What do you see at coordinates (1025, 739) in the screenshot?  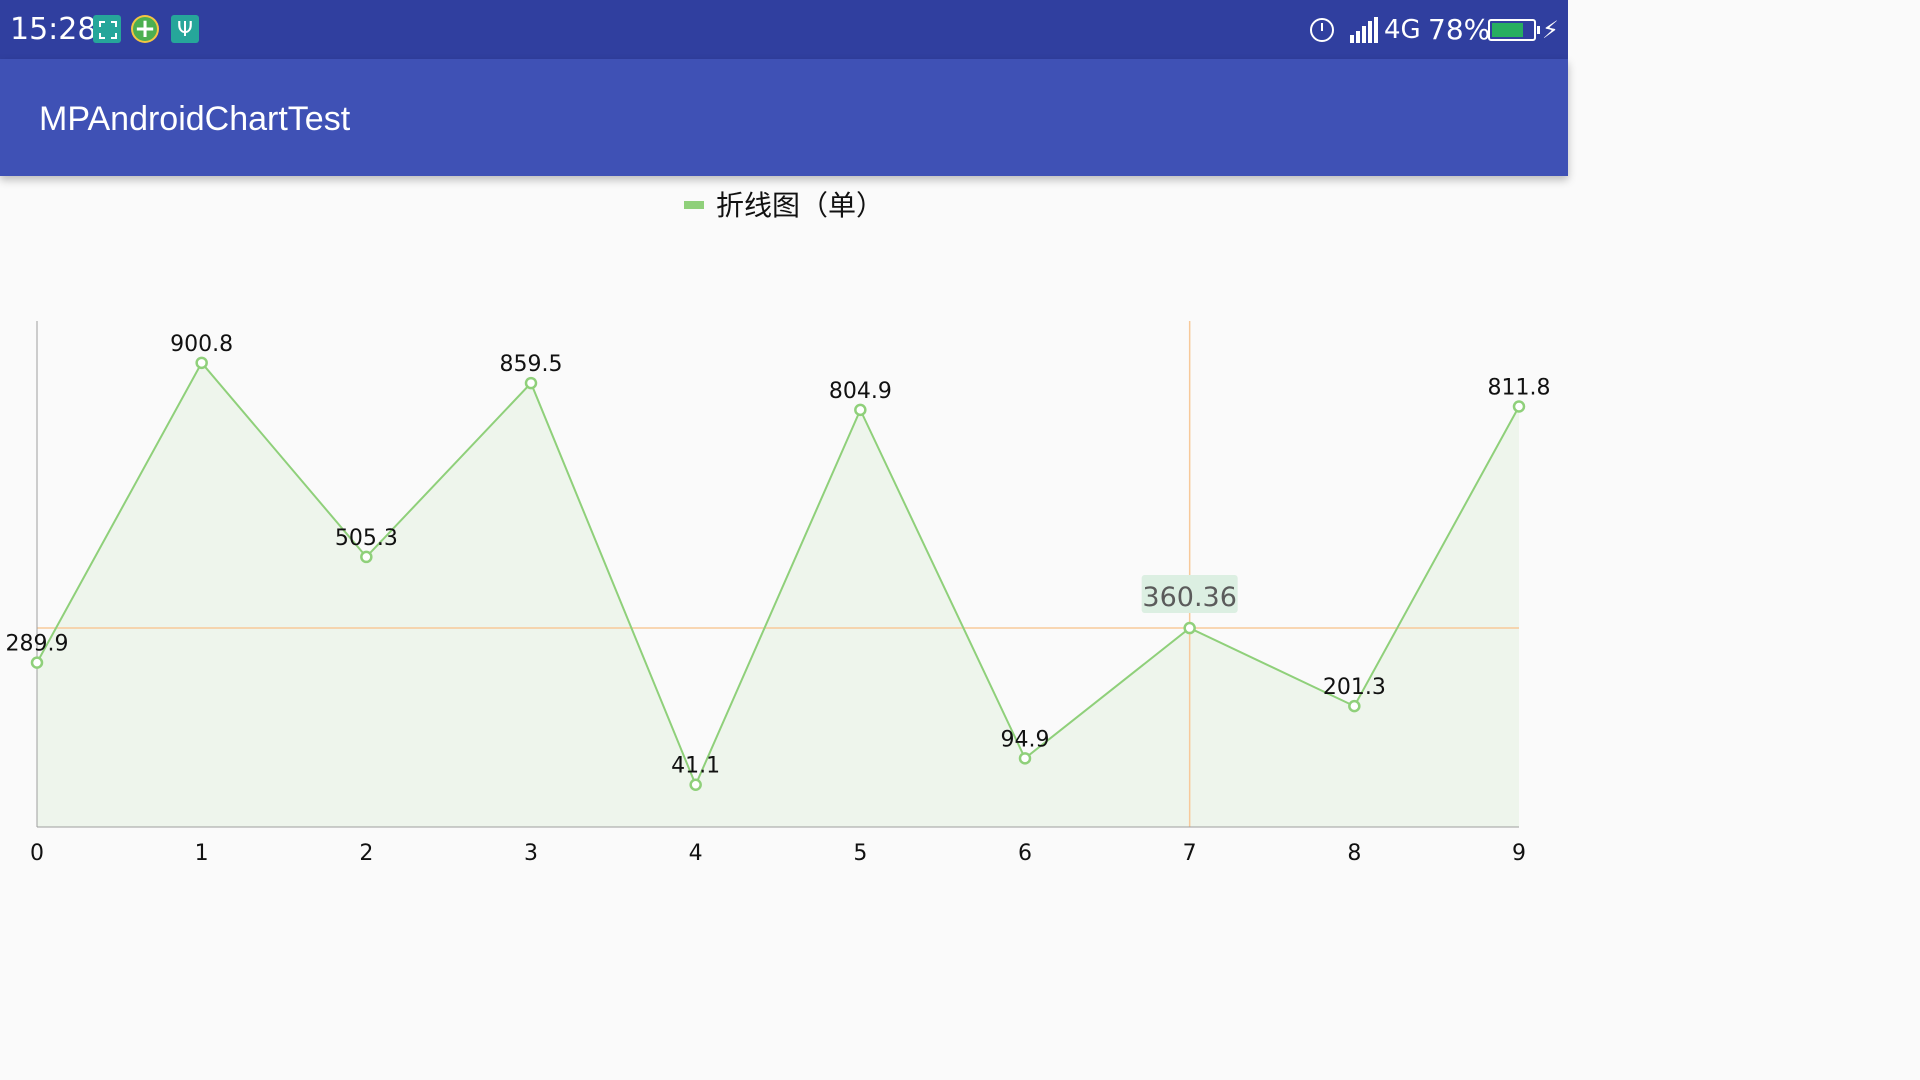 I see `data-label: 94.9` at bounding box center [1025, 739].